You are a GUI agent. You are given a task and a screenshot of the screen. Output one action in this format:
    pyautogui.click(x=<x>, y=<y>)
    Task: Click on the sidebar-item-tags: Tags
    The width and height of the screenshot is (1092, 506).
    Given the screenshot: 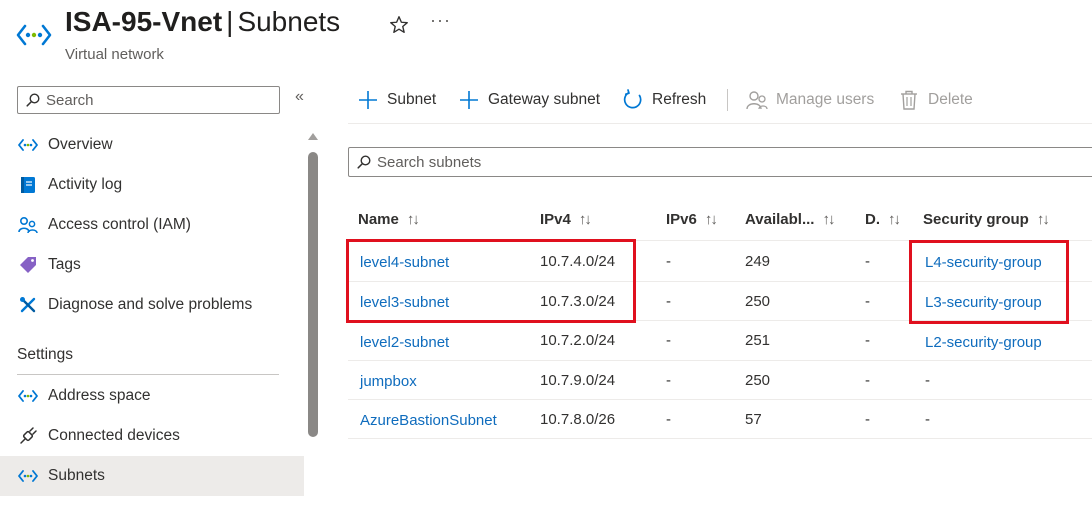 What is the action you would take?
    pyautogui.click(x=152, y=265)
    